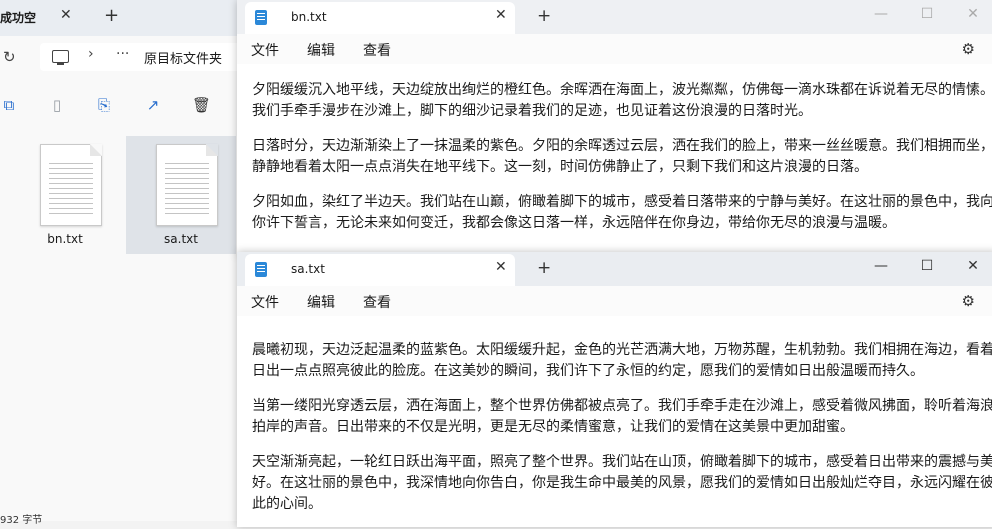 This screenshot has width=992, height=529. Describe the element at coordinates (57, 105) in the screenshot. I see `paste-icon: ▯` at that location.